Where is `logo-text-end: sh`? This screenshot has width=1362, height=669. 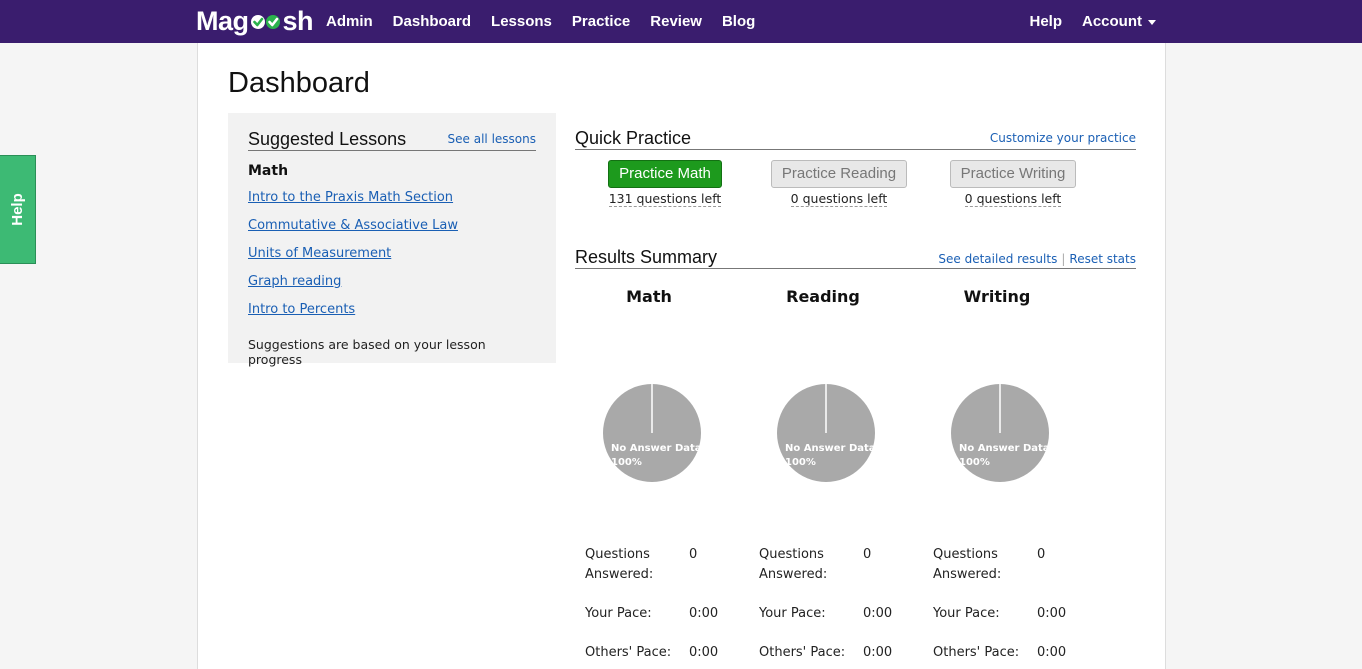 logo-text-end: sh is located at coordinates (298, 20).